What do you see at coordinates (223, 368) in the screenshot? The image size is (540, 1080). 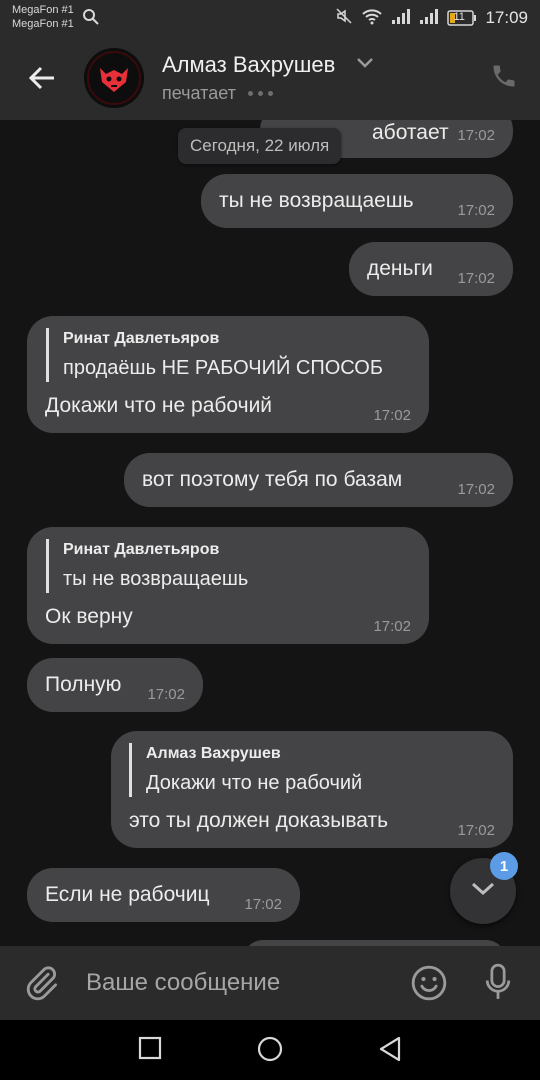 I see `reply-text: продаёшь НЕ РАБОЧИЙ СПОСОБ` at bounding box center [223, 368].